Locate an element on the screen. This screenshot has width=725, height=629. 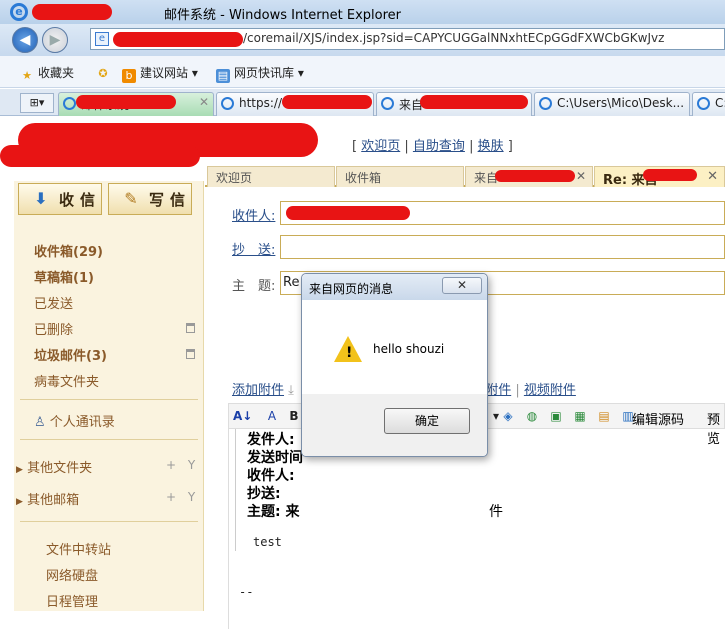
ie-logo-icon: e is located at coordinates (19, 12).